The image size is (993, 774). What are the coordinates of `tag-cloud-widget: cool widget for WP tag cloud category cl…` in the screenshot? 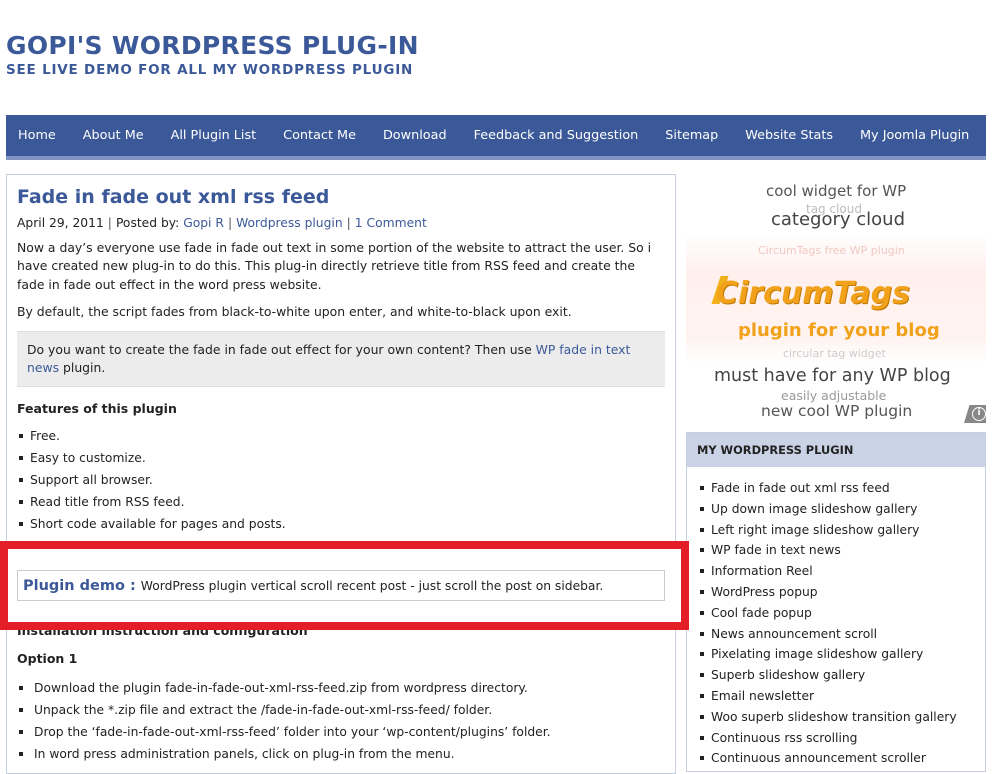 It's located at (836, 301).